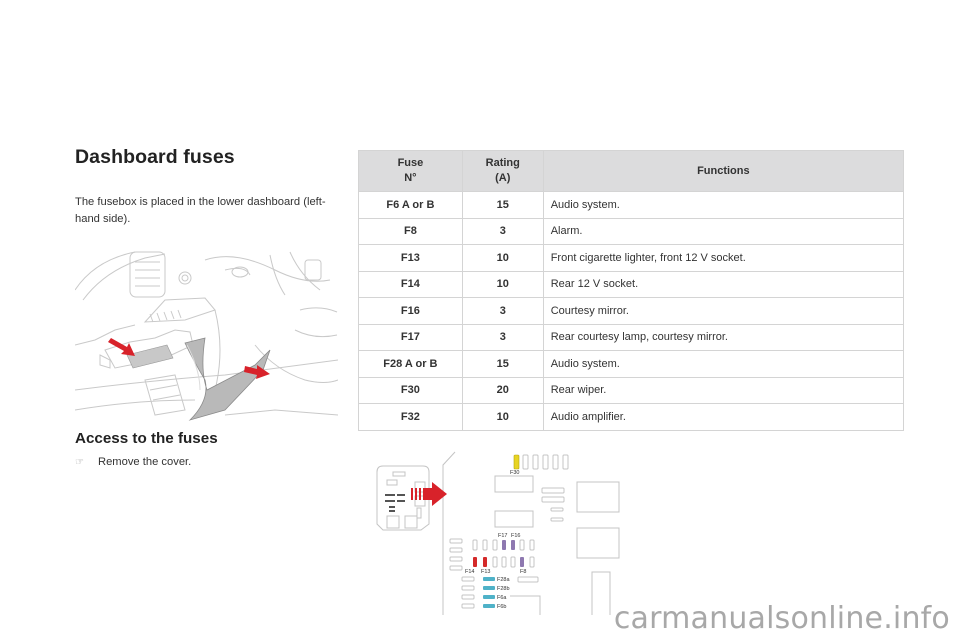 This screenshot has width=960, height=640. I want to click on fusebox-diagram: F30 F17 F16 F14 F13 F8 F28a F28b F6a F6b, so click(498, 533).